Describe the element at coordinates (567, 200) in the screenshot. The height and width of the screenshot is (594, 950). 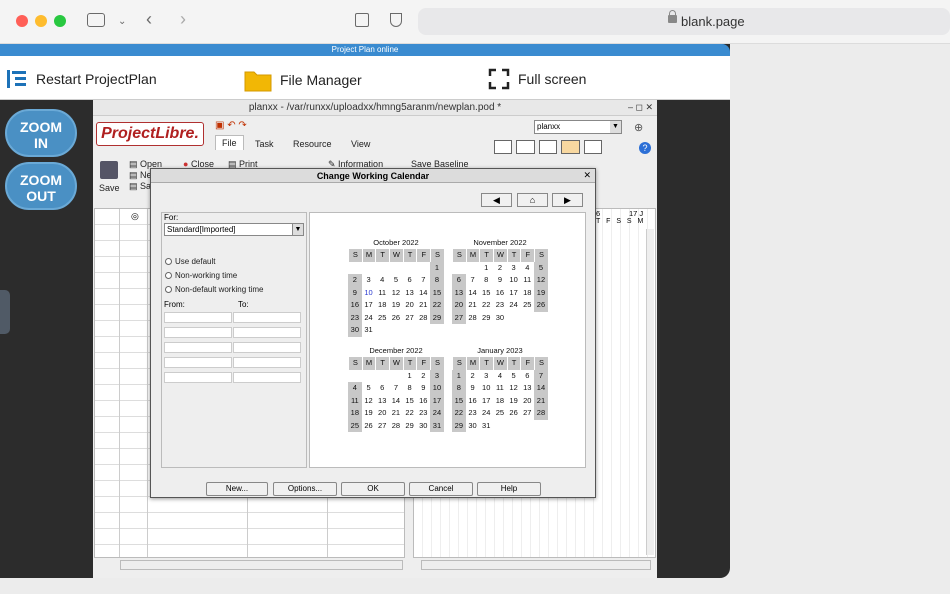
I see `next-month-button: ▶` at that location.